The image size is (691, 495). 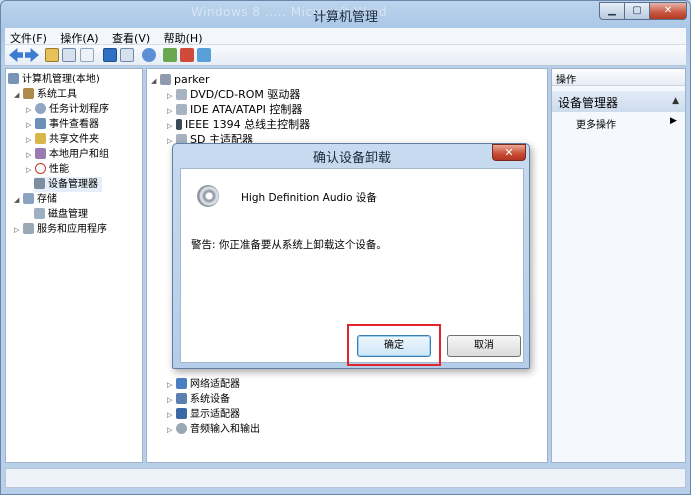 What do you see at coordinates (127, 55) in the screenshot?
I see `view-icon` at bounding box center [127, 55].